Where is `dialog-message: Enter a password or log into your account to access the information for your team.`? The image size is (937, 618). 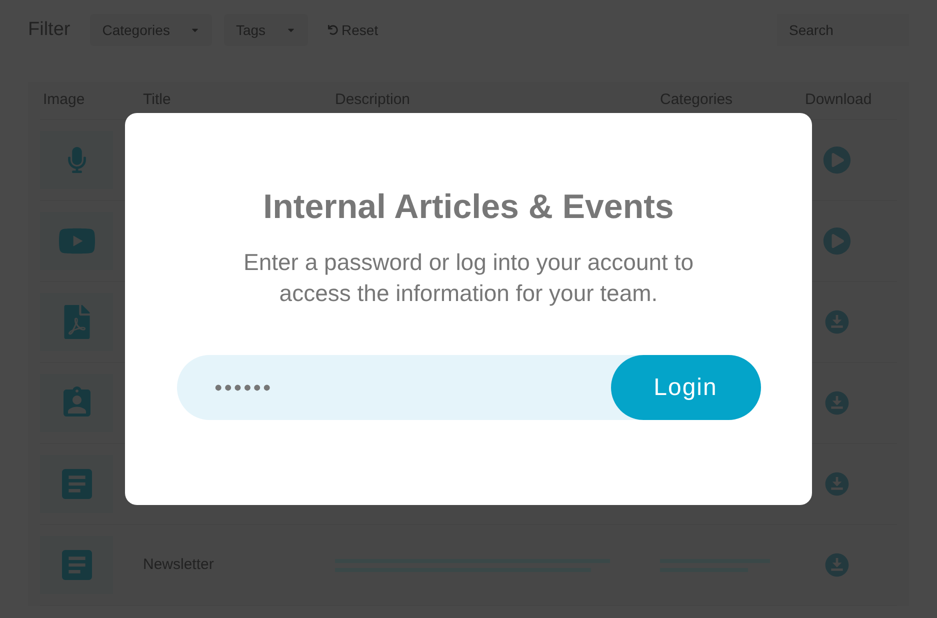
dialog-message: Enter a password or log into your account to access the information for your team. is located at coordinates (468, 278).